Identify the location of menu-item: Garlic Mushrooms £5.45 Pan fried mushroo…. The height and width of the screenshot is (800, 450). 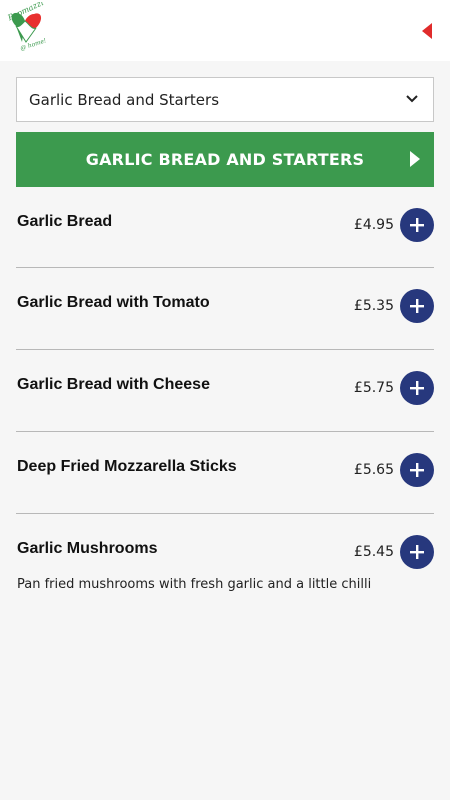
(225, 564).